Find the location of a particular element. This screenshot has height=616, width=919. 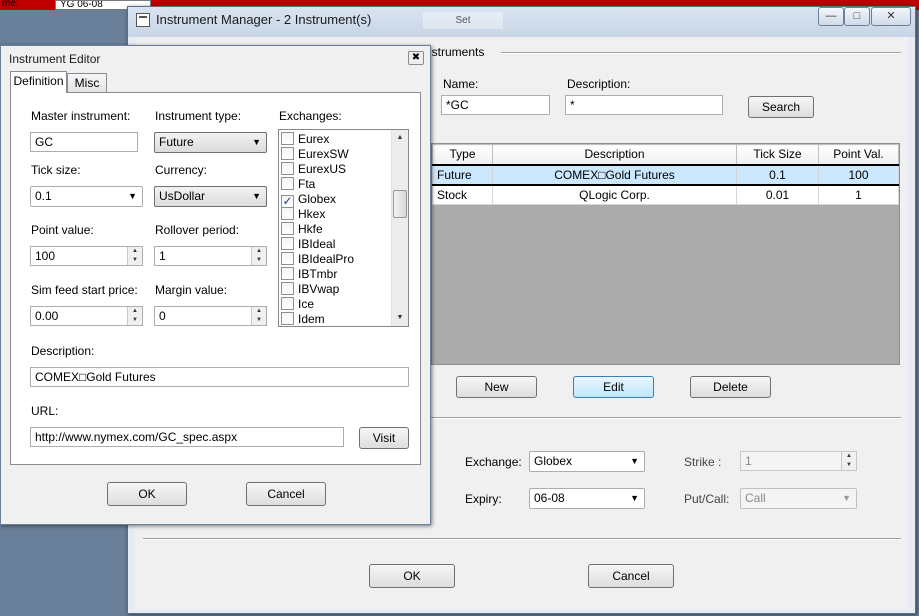

exchange-item: Idem is located at coordinates (303, 319).